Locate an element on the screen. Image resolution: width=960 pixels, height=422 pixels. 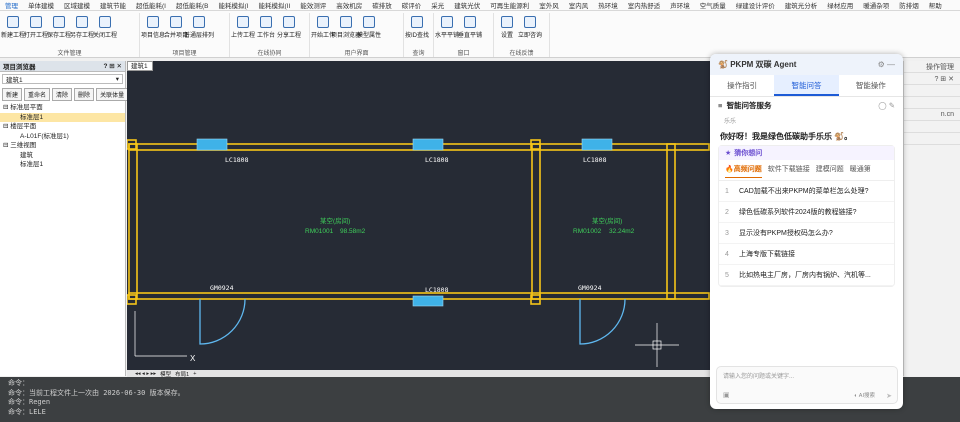
menu-item: 帮助 is located at coordinates (935, 5).